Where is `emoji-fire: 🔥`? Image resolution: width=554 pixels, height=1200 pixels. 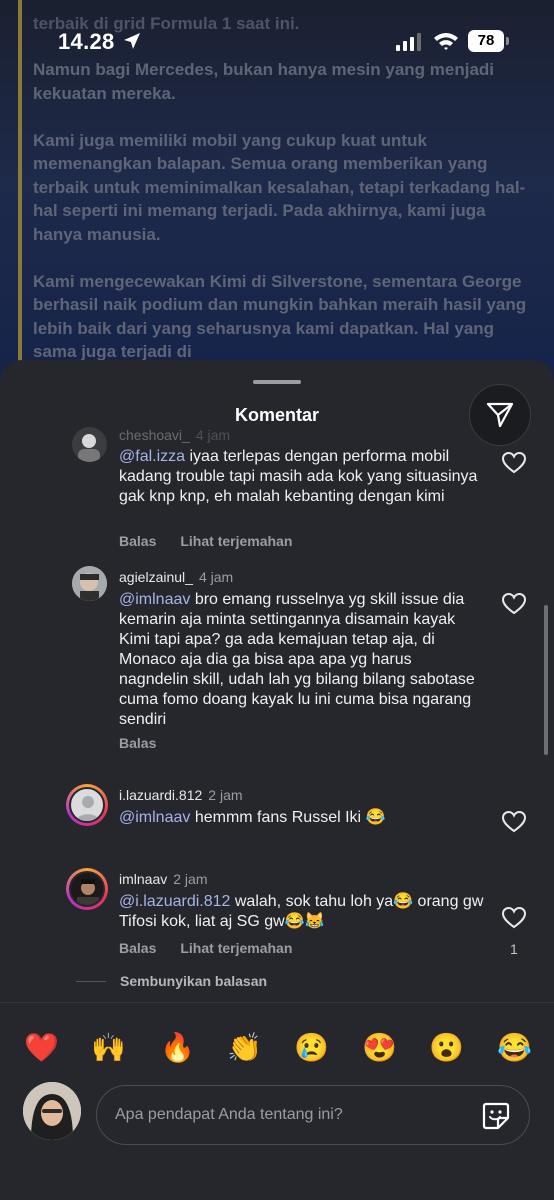
emoji-fire: 🔥 is located at coordinates (177, 1048).